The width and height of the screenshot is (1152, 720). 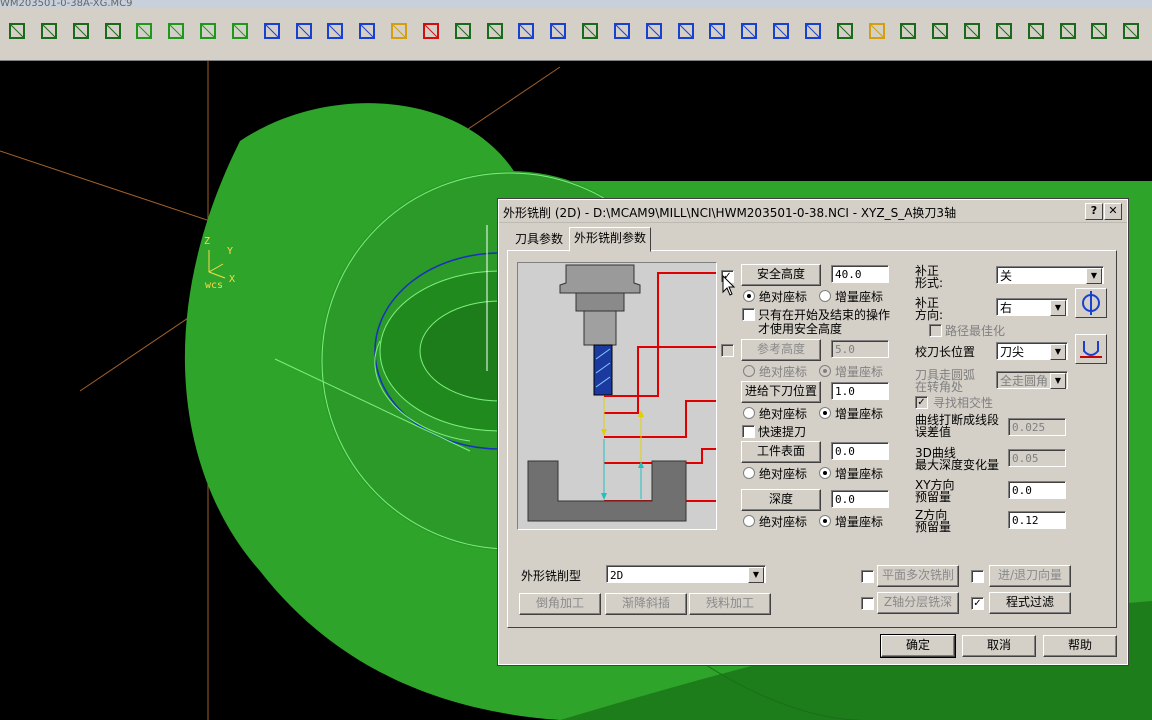 I want to click on view-cube-outline2-icon, so click(x=367, y=31).